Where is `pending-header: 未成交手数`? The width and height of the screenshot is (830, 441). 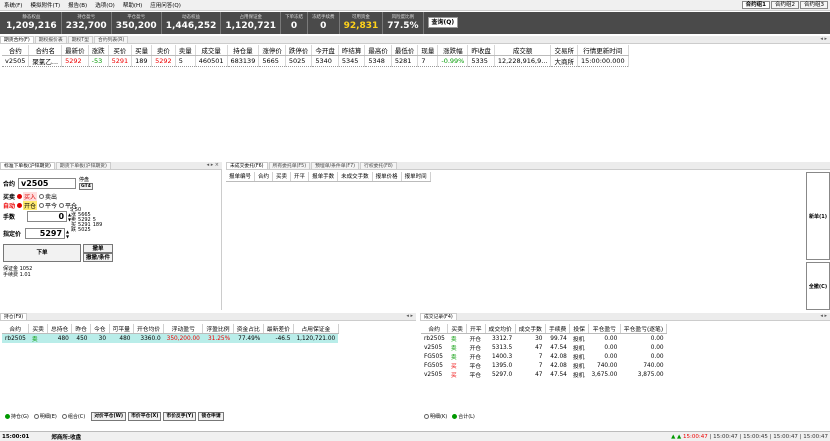 pending-header: 未成交手数 is located at coordinates (355, 177).